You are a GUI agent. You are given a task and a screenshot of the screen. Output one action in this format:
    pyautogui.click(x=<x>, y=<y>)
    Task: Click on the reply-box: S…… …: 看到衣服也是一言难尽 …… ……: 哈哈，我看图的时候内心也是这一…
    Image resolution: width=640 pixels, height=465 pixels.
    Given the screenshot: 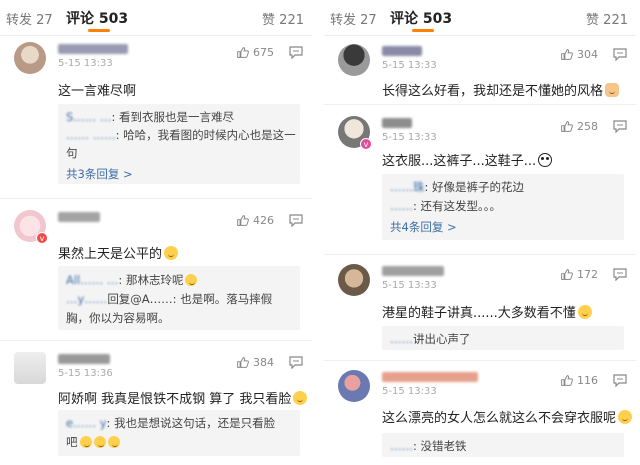 What is the action you would take?
    pyautogui.click(x=179, y=144)
    